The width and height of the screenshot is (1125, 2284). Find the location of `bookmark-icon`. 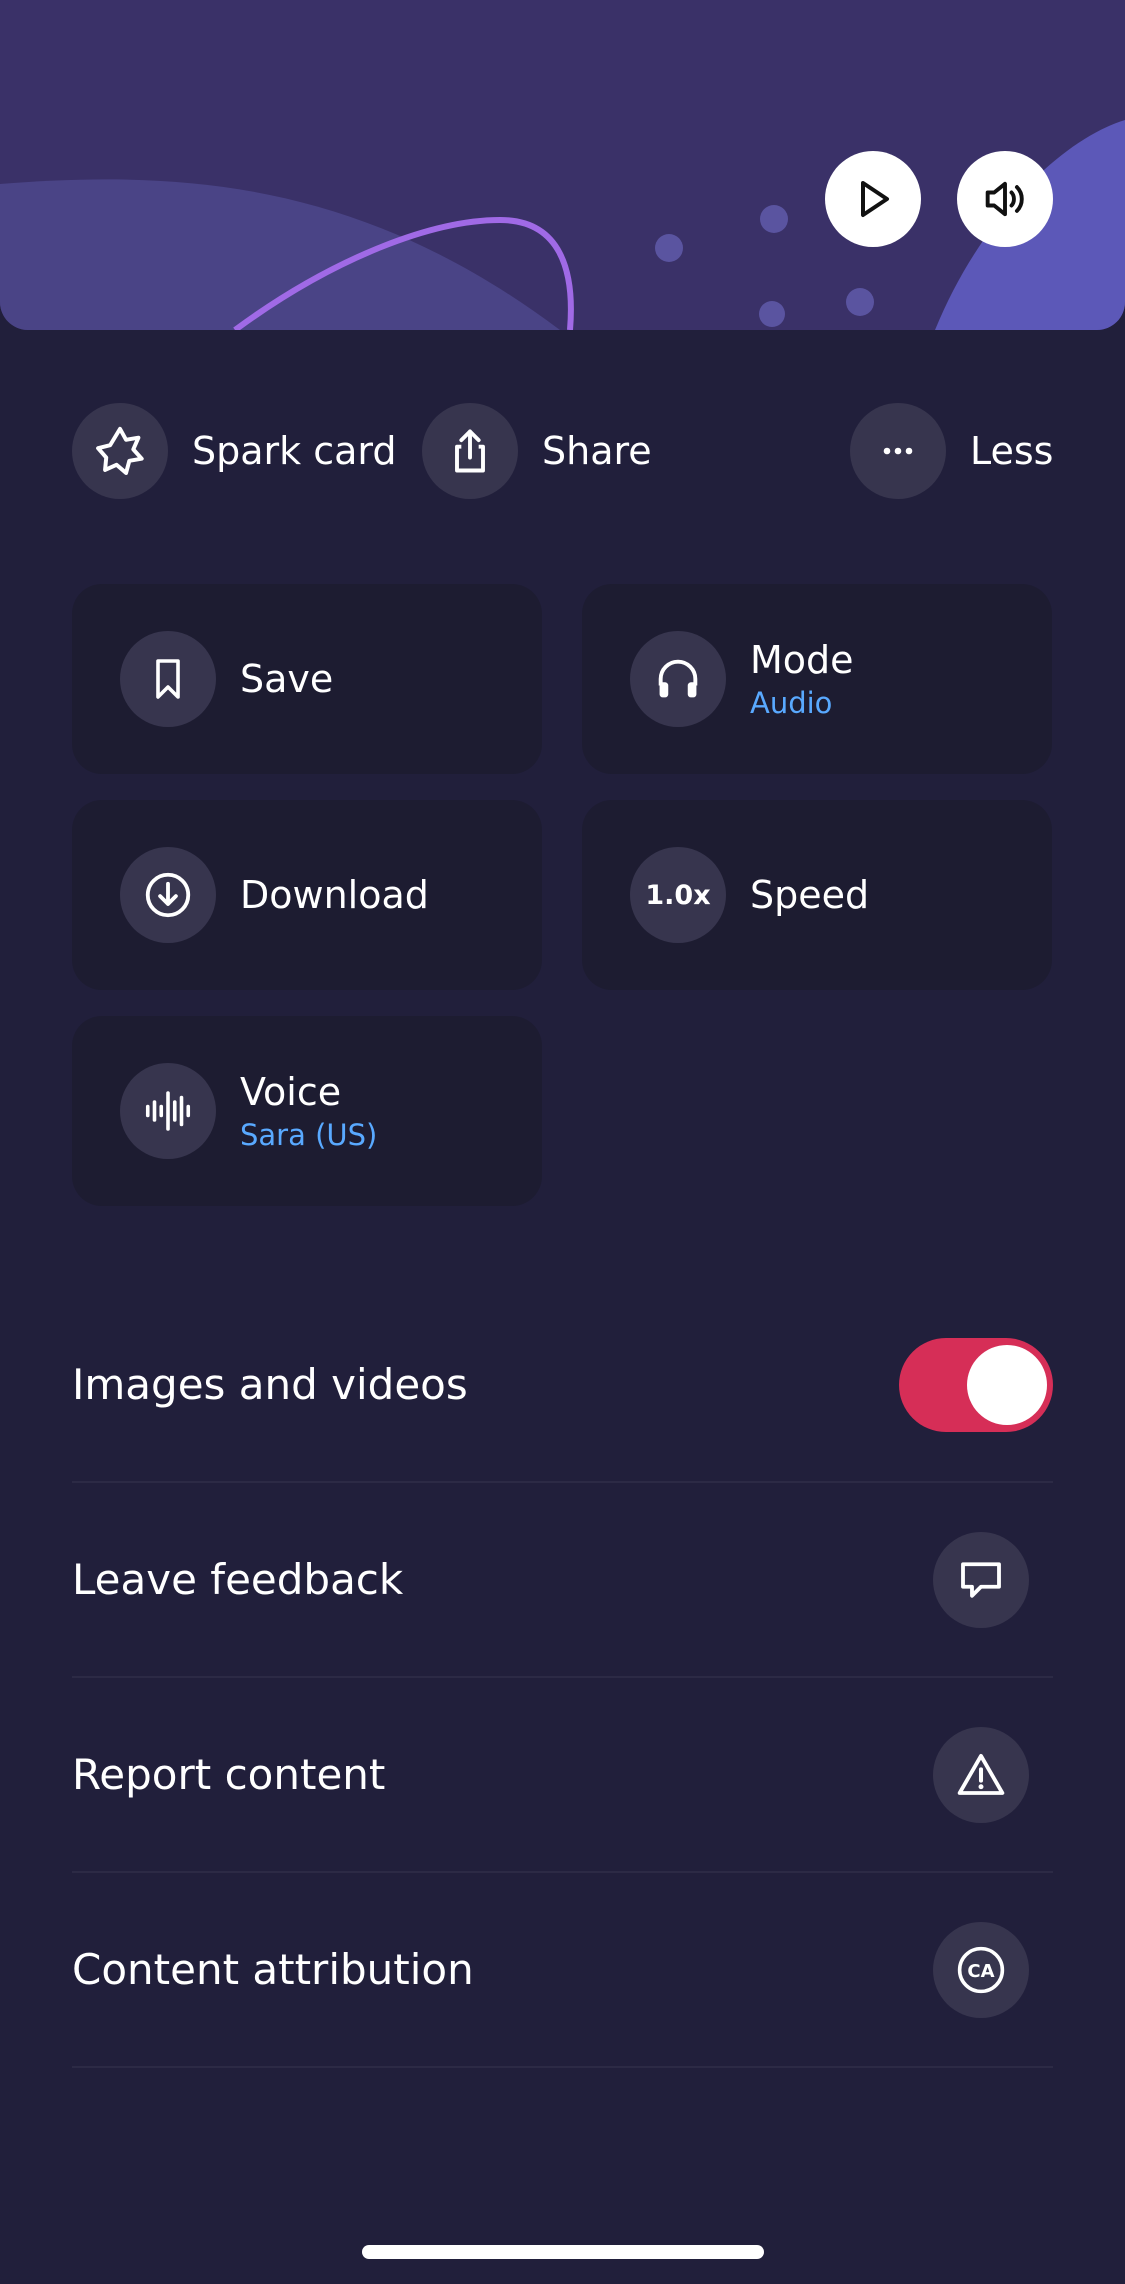

bookmark-icon is located at coordinates (168, 679).